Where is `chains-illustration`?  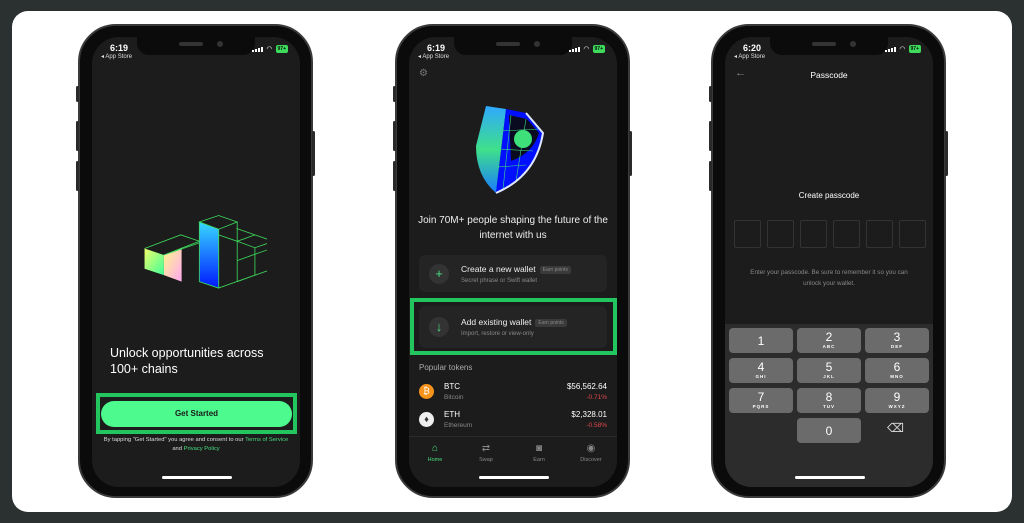 chains-illustration is located at coordinates (205, 252).